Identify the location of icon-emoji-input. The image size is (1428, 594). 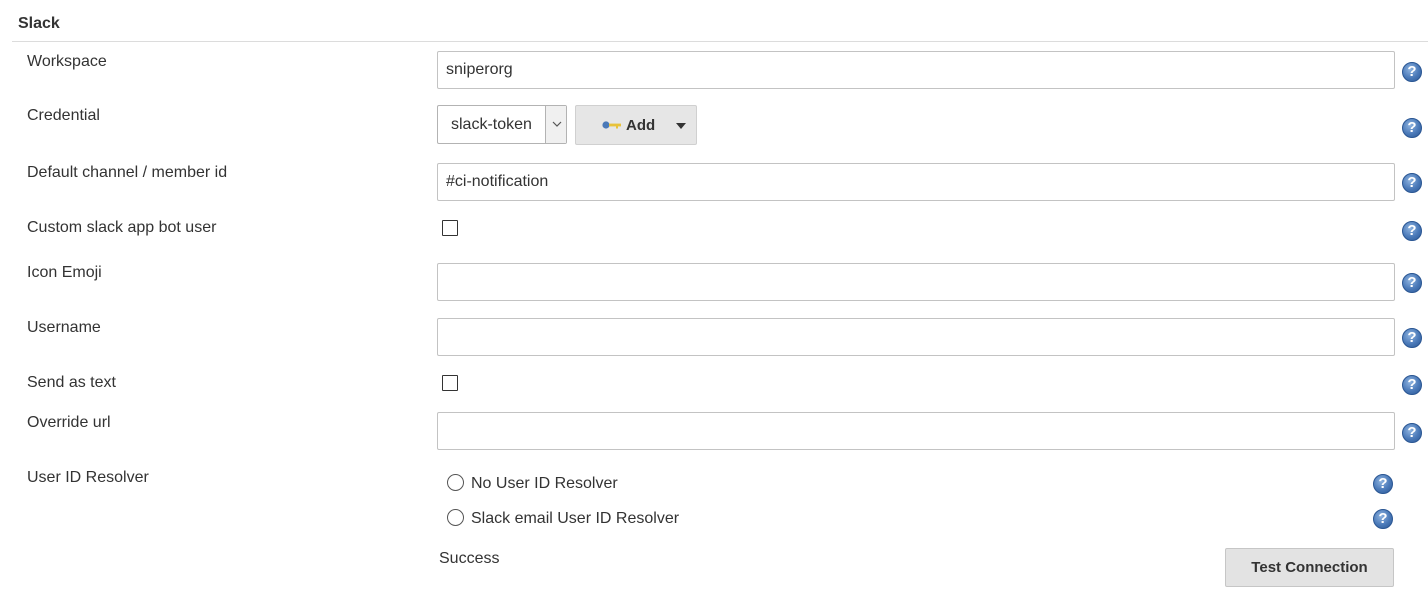
(916, 282).